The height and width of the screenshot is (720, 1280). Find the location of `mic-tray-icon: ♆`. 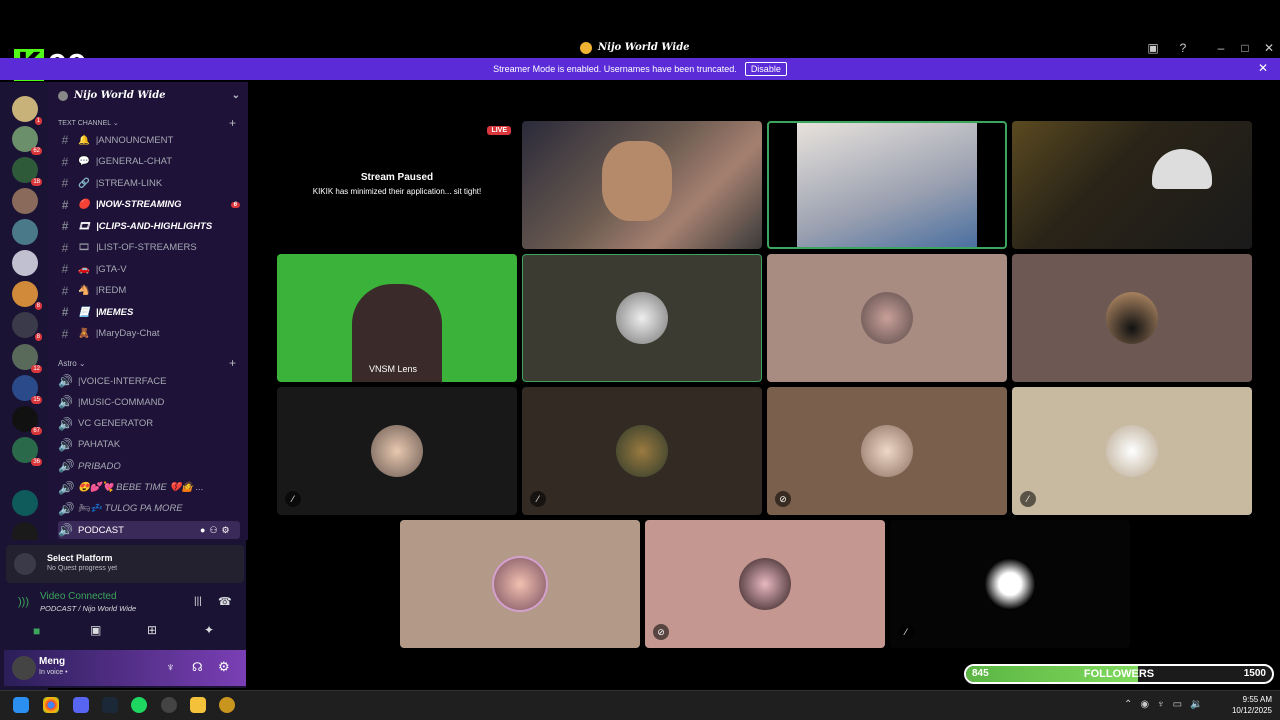

mic-tray-icon: ♆ is located at coordinates (1161, 704).